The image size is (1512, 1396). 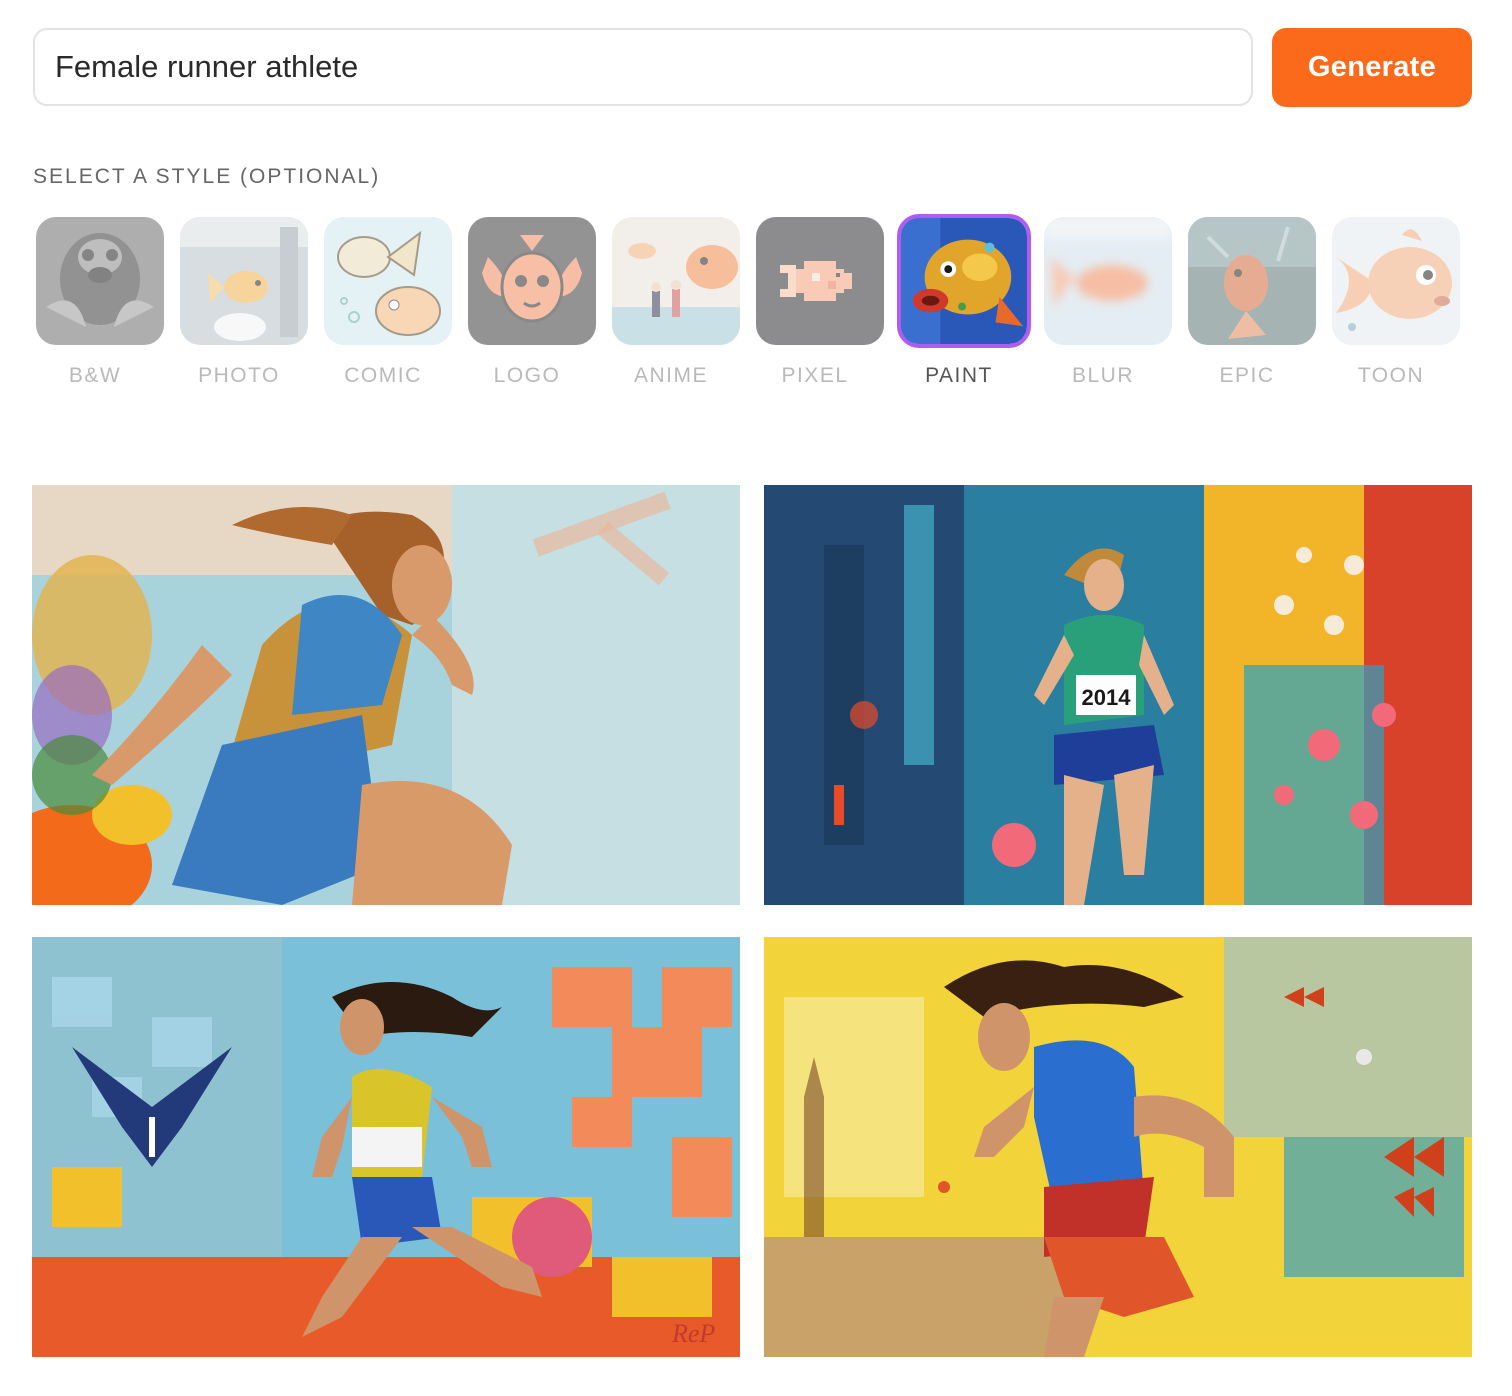 What do you see at coordinates (532, 281) in the screenshot?
I see `fish-logo-thumbnail` at bounding box center [532, 281].